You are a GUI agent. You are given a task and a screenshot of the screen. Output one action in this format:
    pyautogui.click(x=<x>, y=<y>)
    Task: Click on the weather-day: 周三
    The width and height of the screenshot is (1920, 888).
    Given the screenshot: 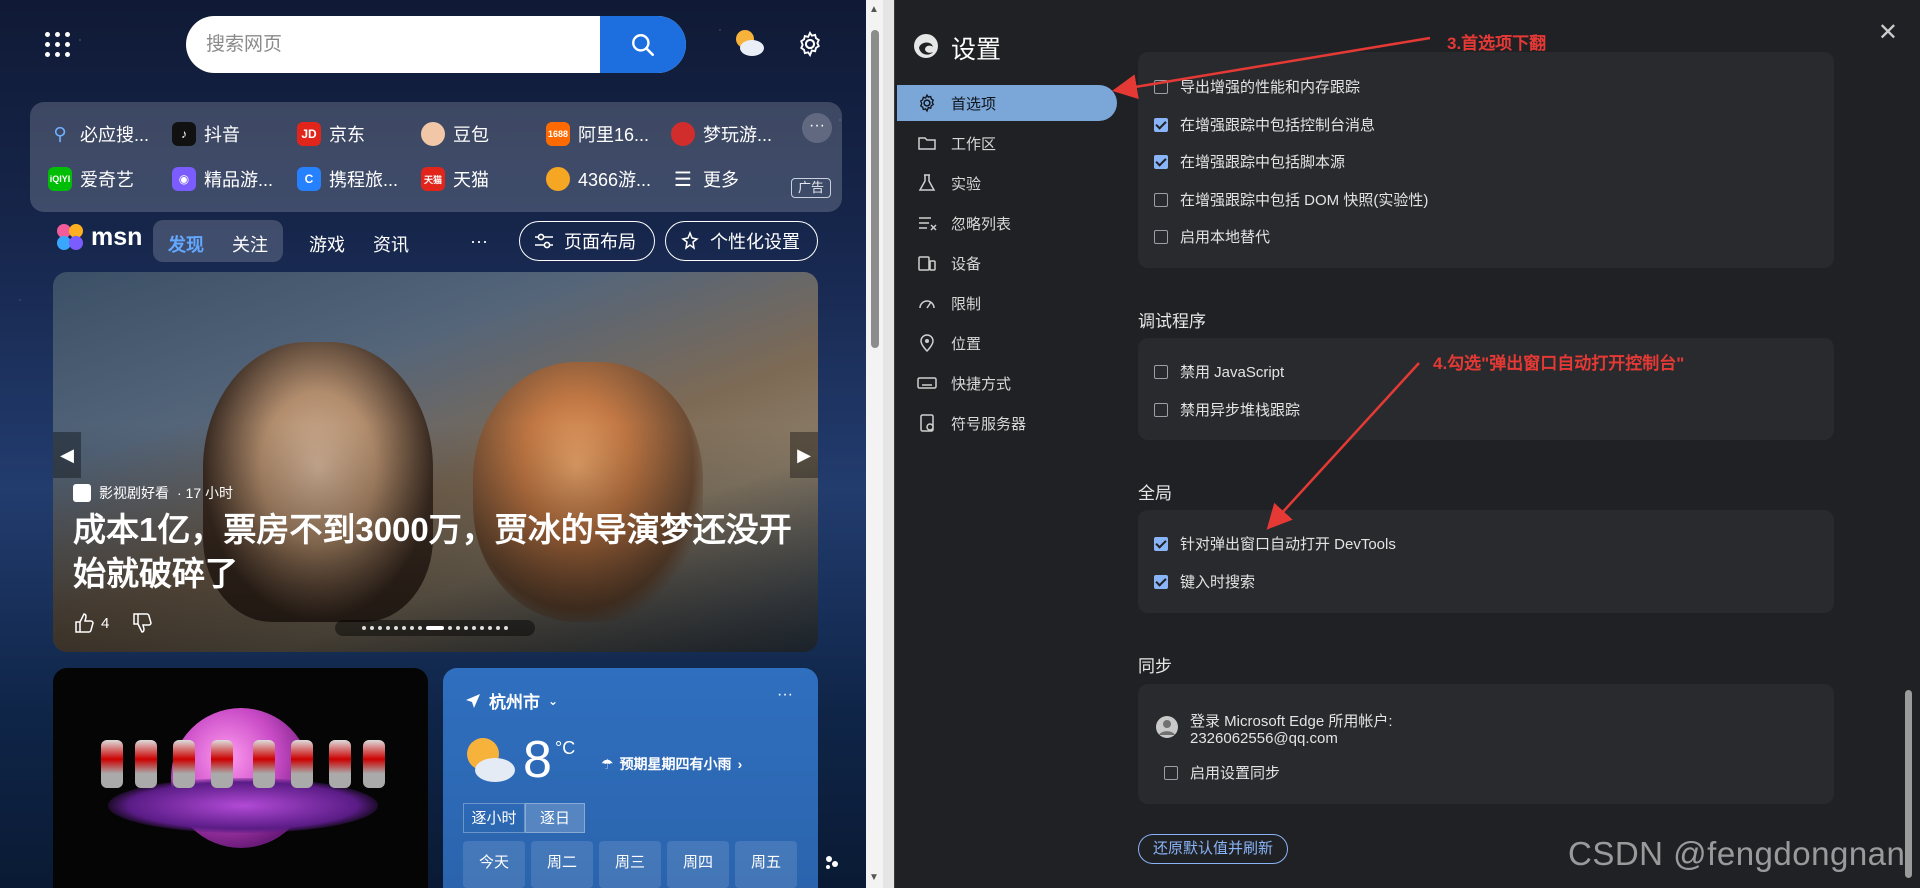 What is the action you would take?
    pyautogui.click(x=630, y=864)
    